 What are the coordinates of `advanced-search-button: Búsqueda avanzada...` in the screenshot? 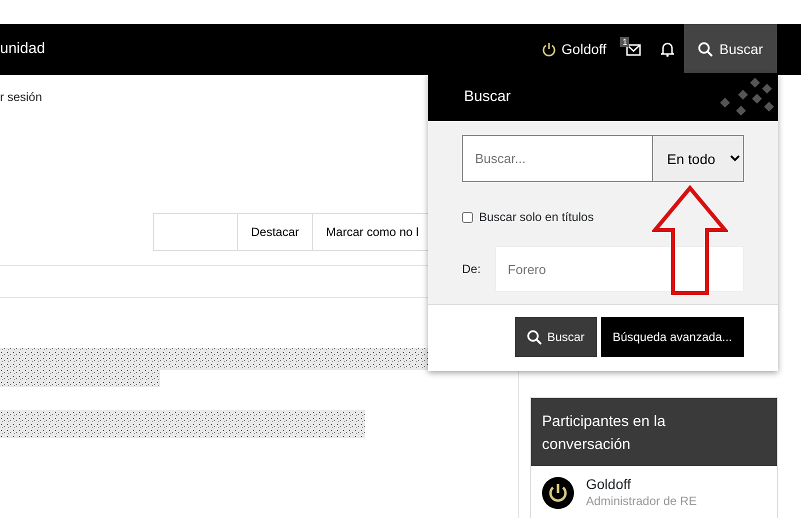 It's located at (672, 337).